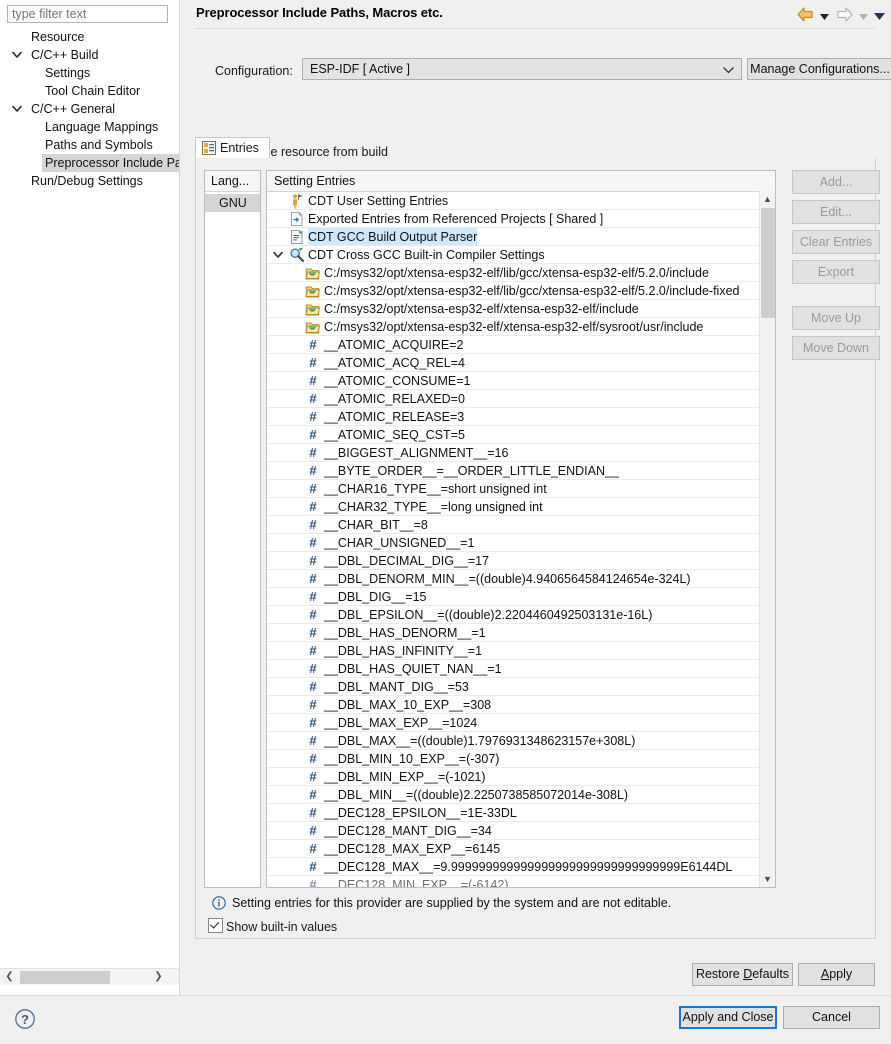  Describe the element at coordinates (521, 849) in the screenshot. I see `entry-row: # __DEC128_MAX_EXP__=6145` at that location.